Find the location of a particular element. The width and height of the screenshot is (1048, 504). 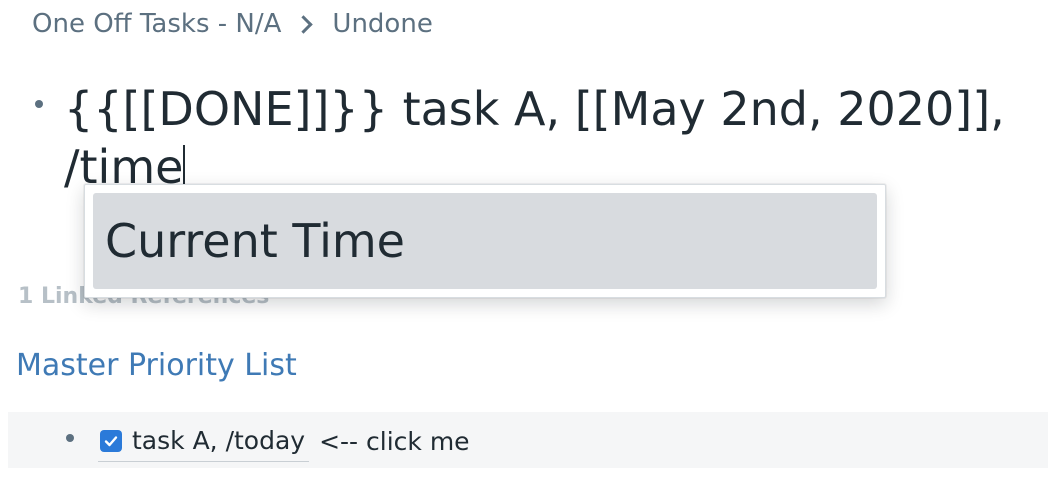

breadcrumb: One Off Tasks - N/A Undone is located at coordinates (232, 24).